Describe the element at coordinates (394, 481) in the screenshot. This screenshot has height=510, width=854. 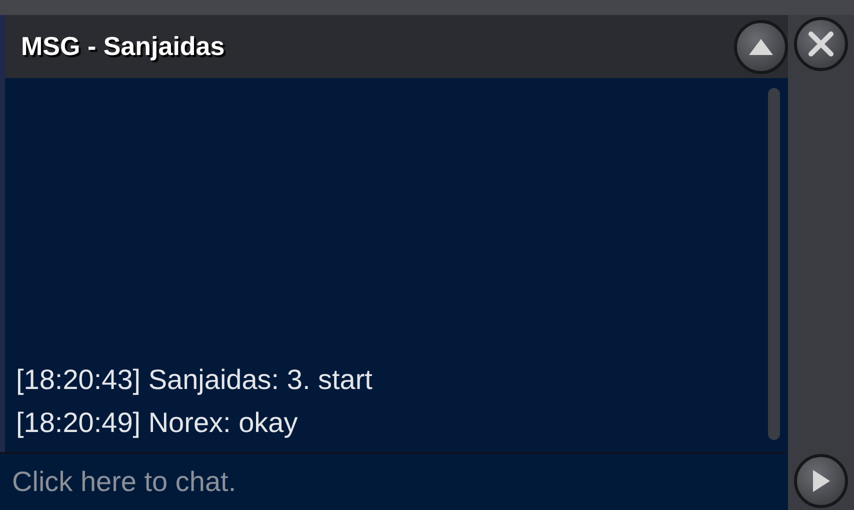
I see `chat-input-field: Click here to chat.` at that location.